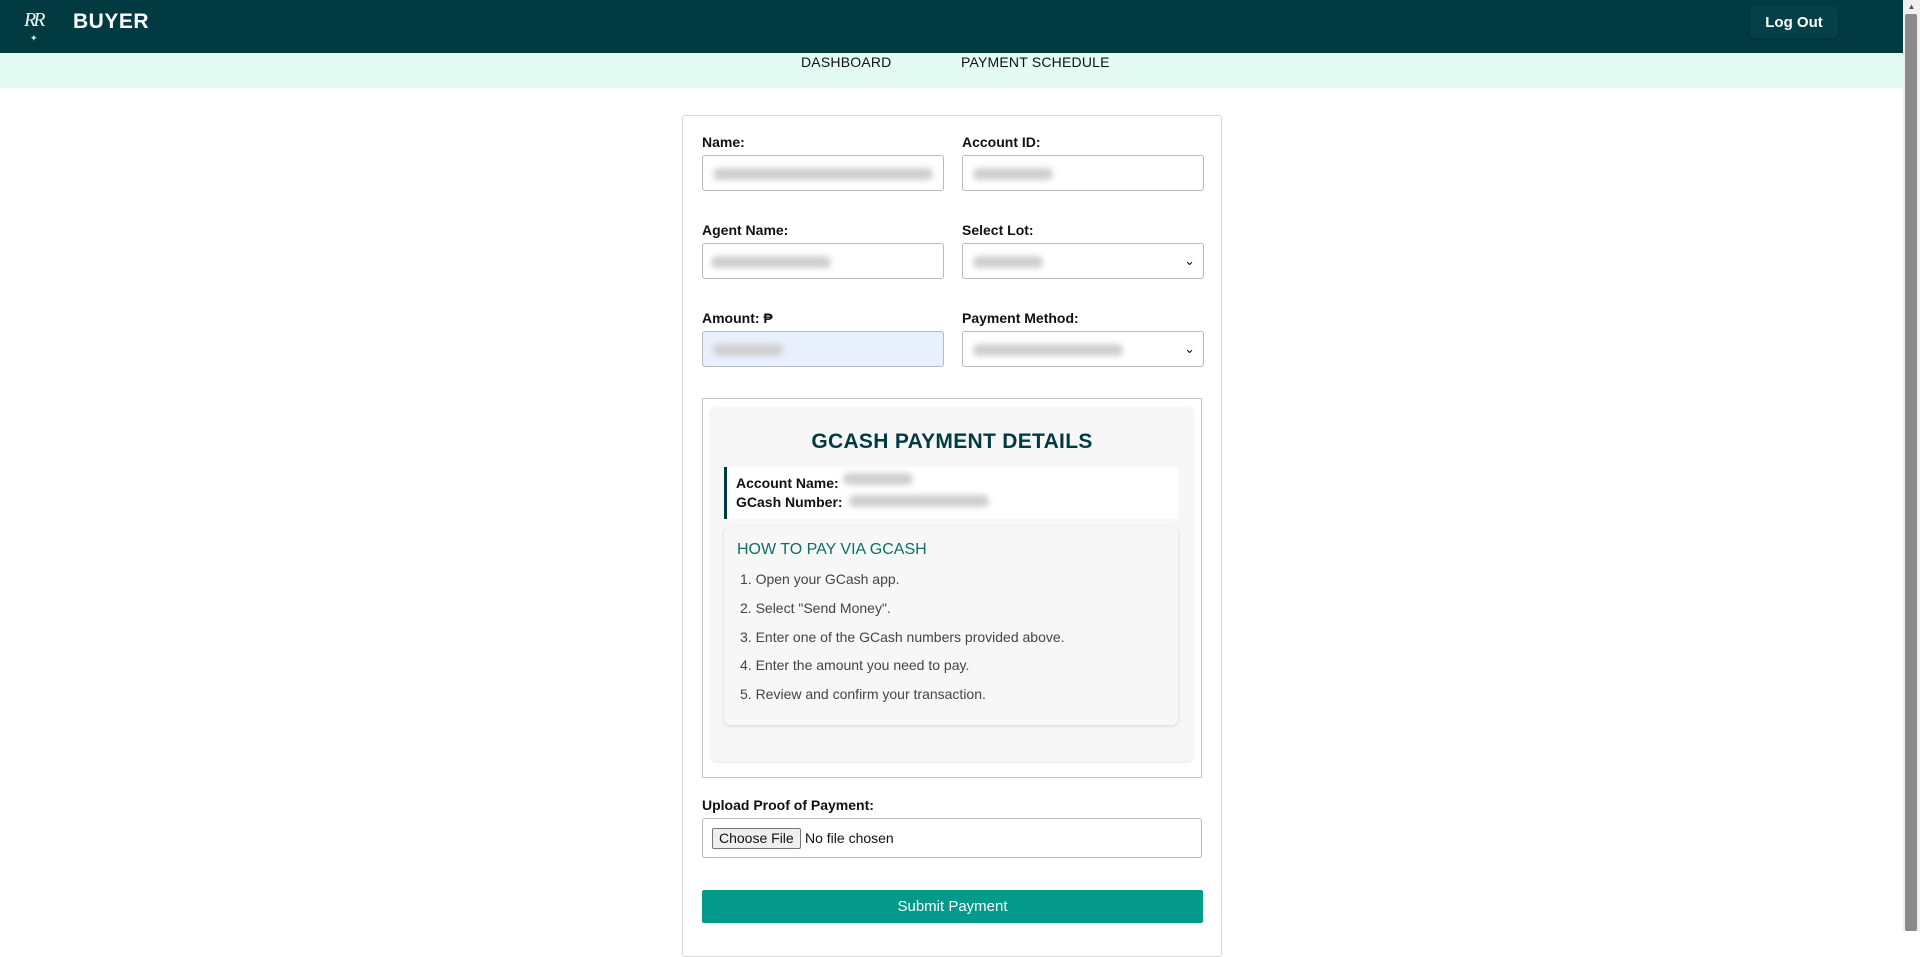  Describe the element at coordinates (863, 694) in the screenshot. I see `how-to-step: 5. Review and confirm your transaction.` at that location.